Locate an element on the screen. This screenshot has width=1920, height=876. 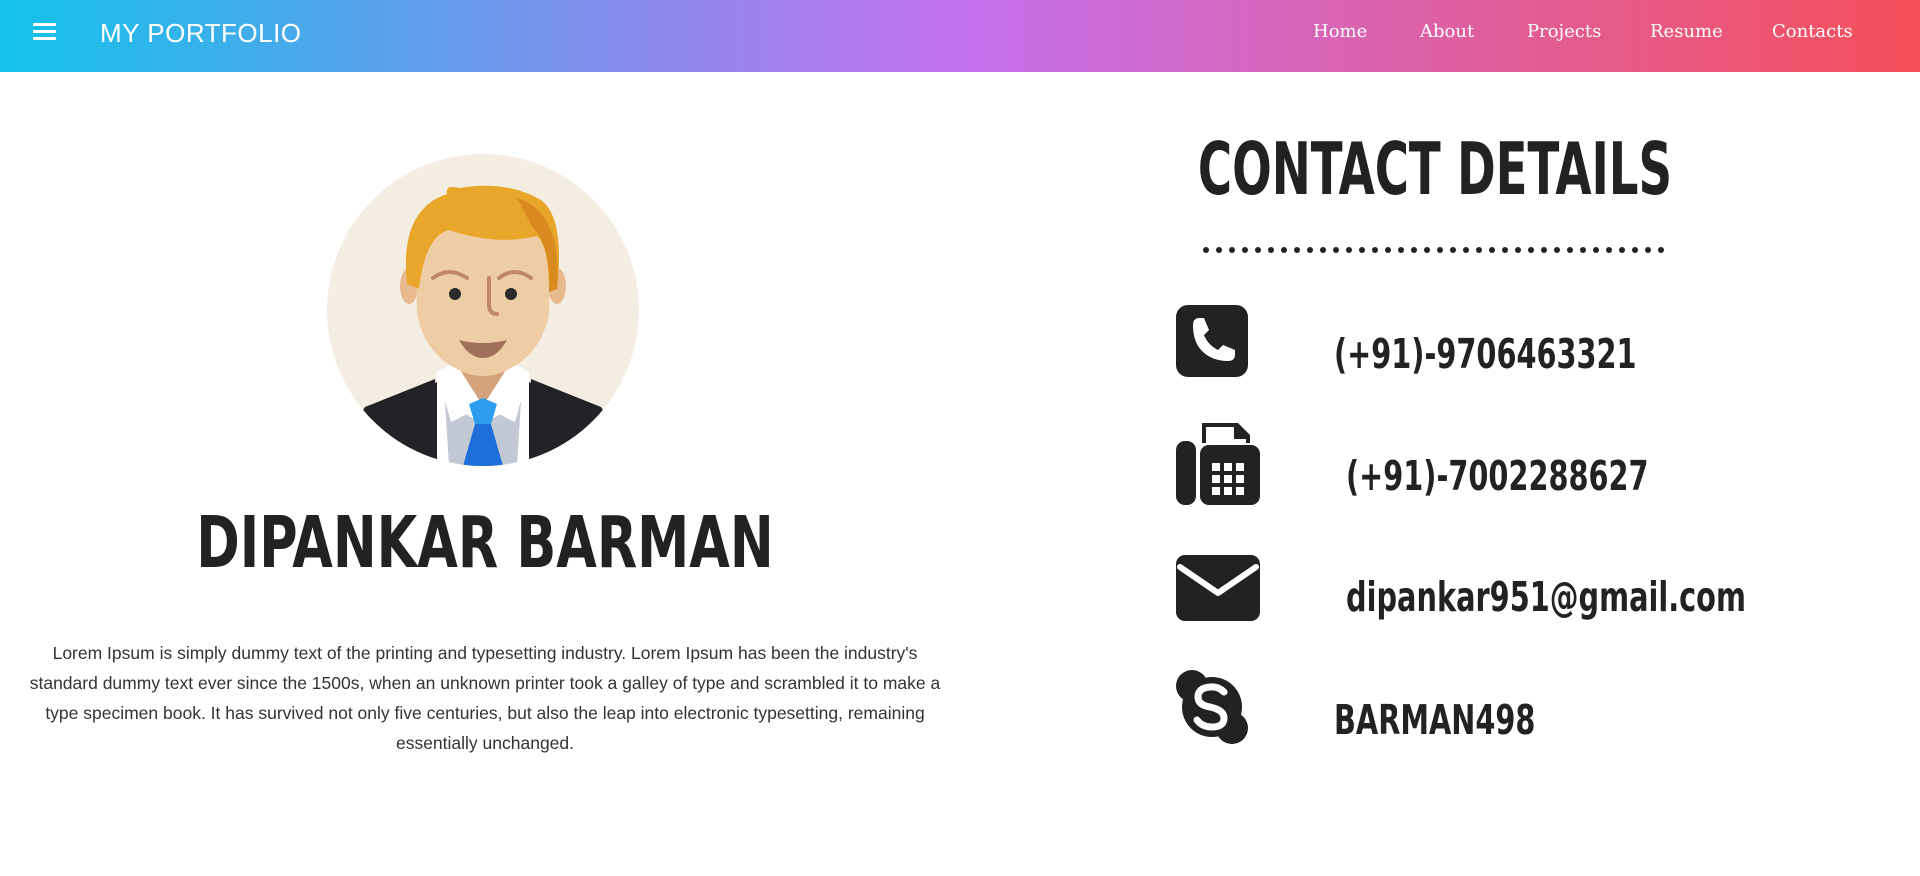
profile-name: DIPANKAR BARMAN is located at coordinates (485, 542).